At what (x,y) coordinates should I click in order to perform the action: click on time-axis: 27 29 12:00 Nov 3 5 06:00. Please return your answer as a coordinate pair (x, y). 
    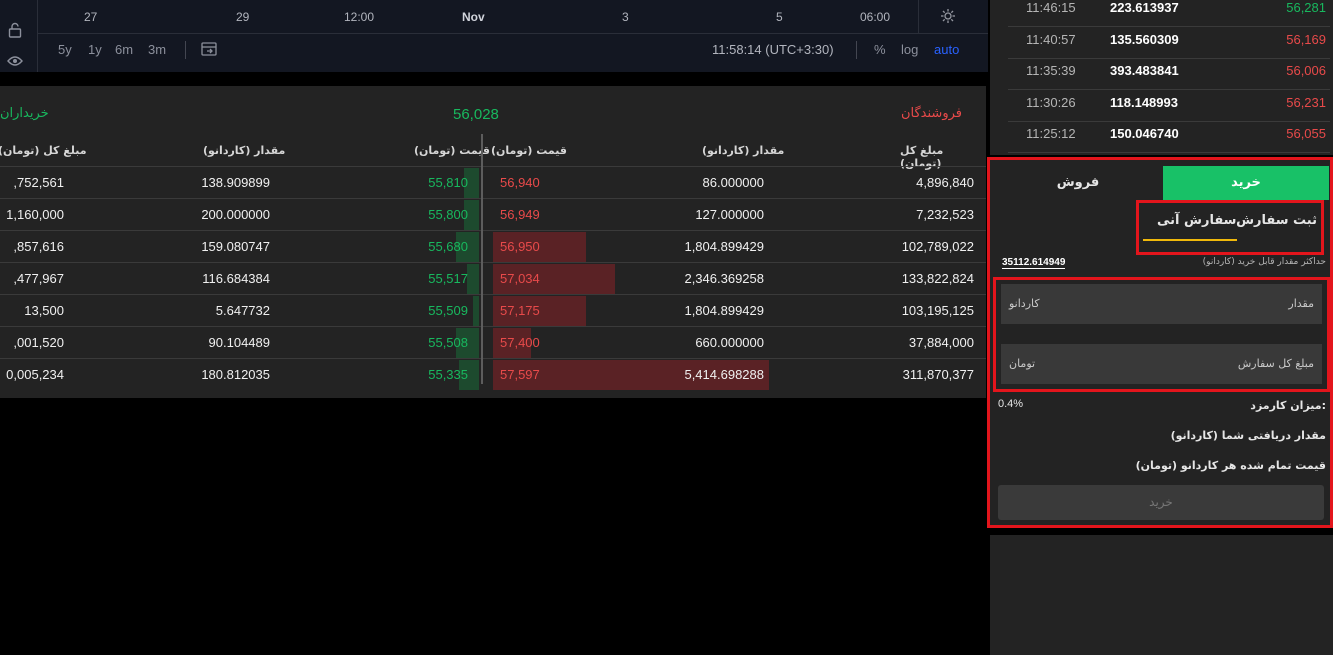
    Looking at the image, I should click on (513, 17).